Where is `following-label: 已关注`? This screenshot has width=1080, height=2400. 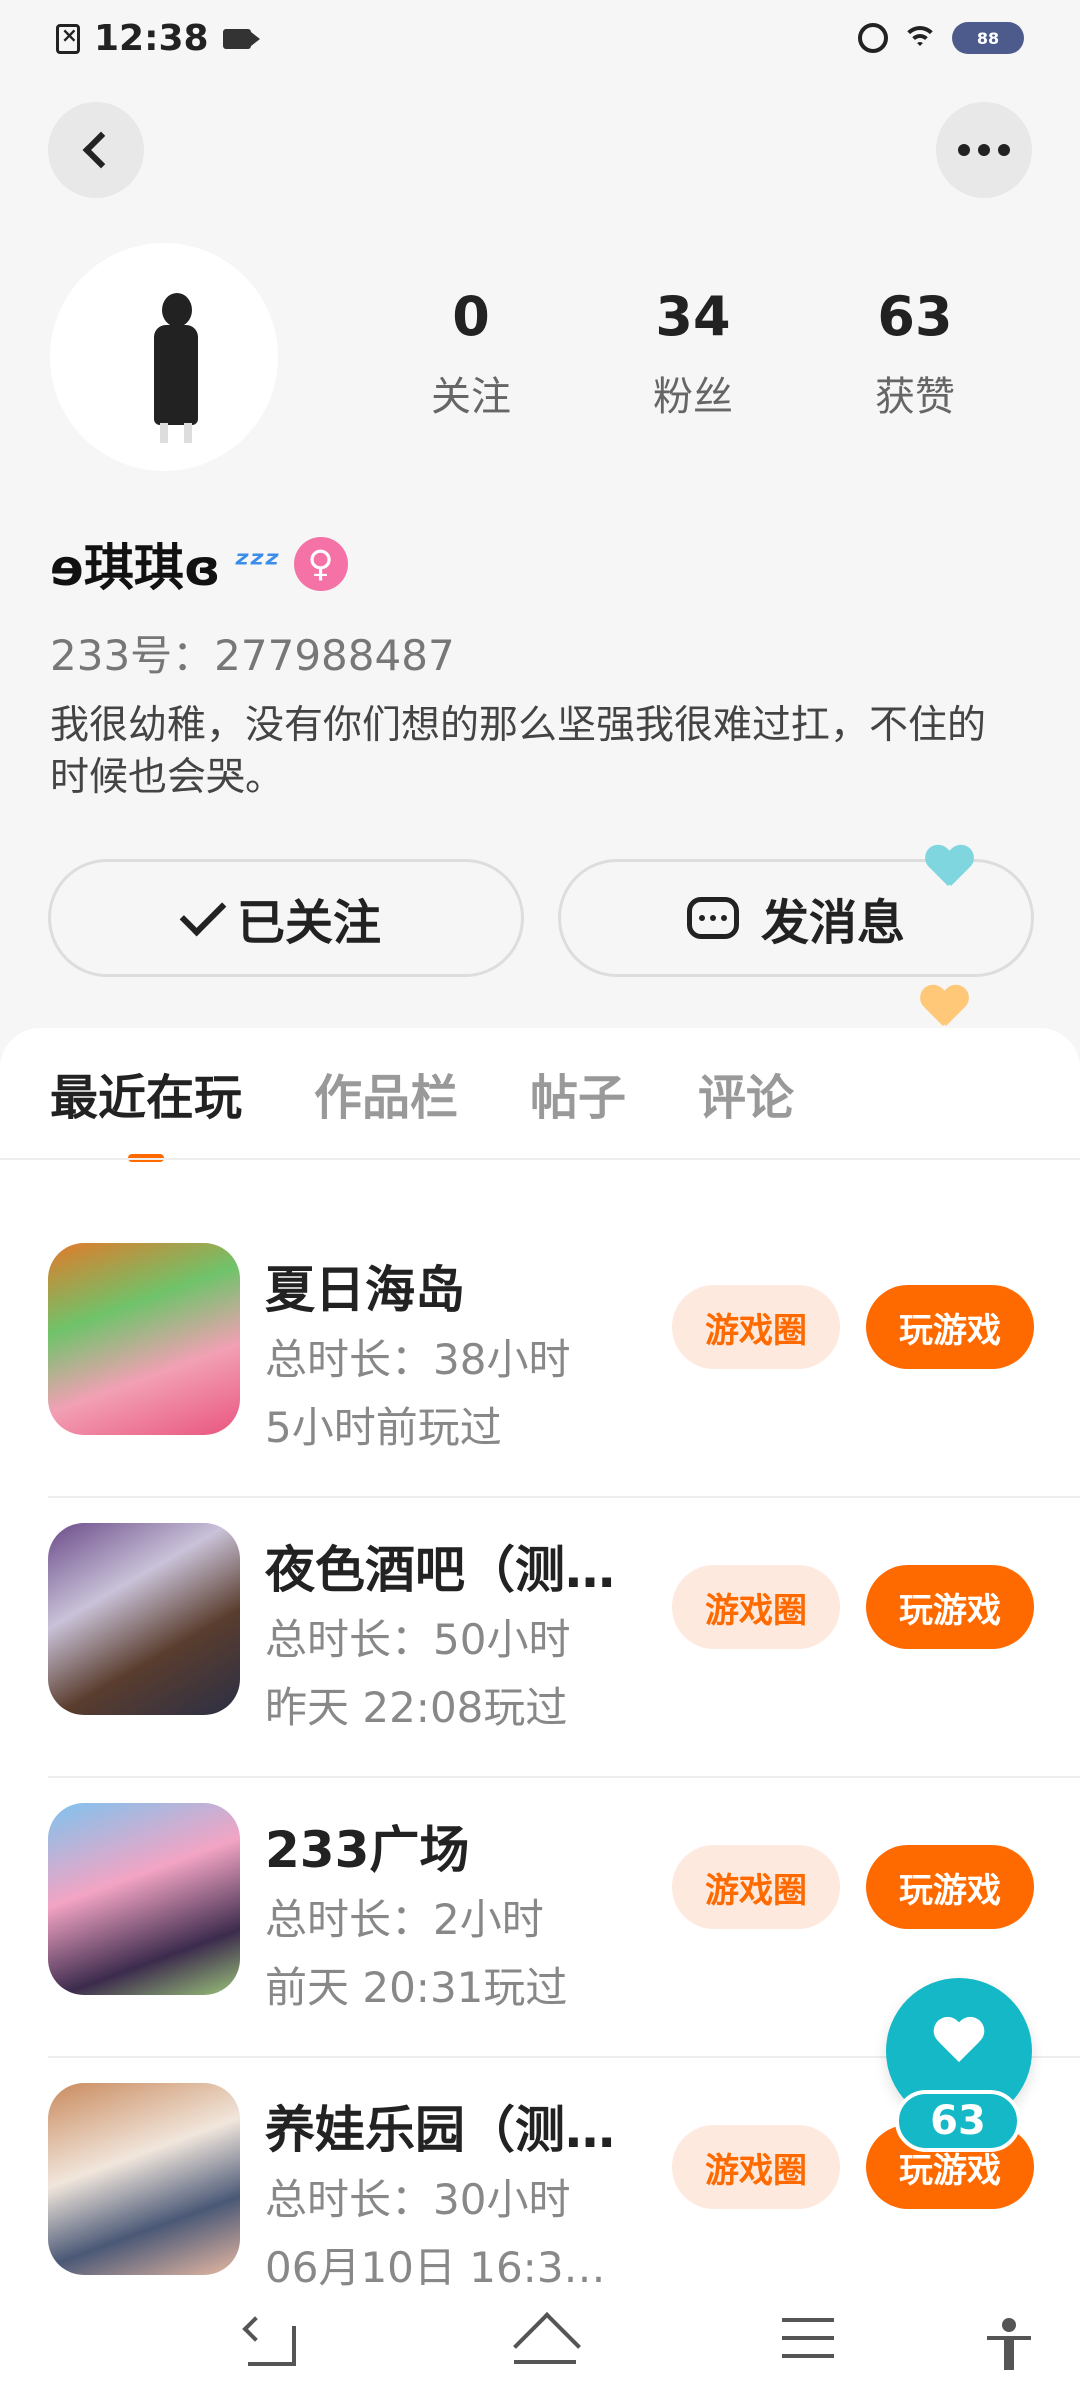 following-label: 已关注 is located at coordinates (308, 923).